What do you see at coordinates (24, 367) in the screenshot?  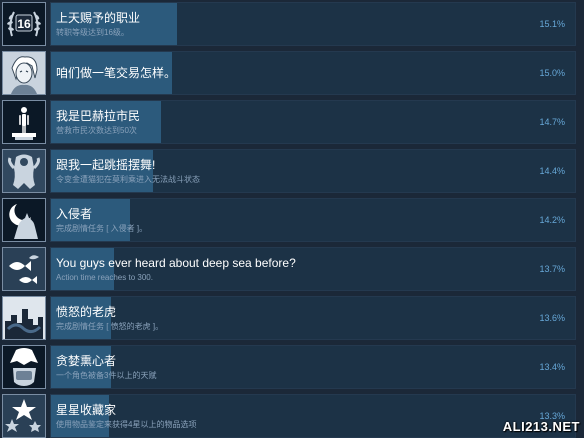 I see `greedy-hand-icon` at bounding box center [24, 367].